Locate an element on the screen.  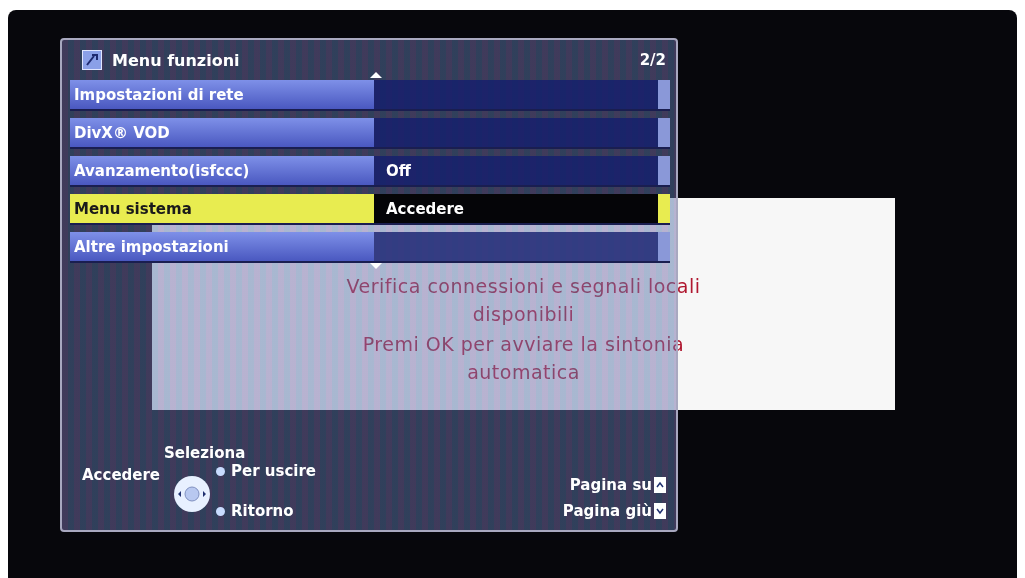
scroll-down-icon is located at coordinates (376, 266).